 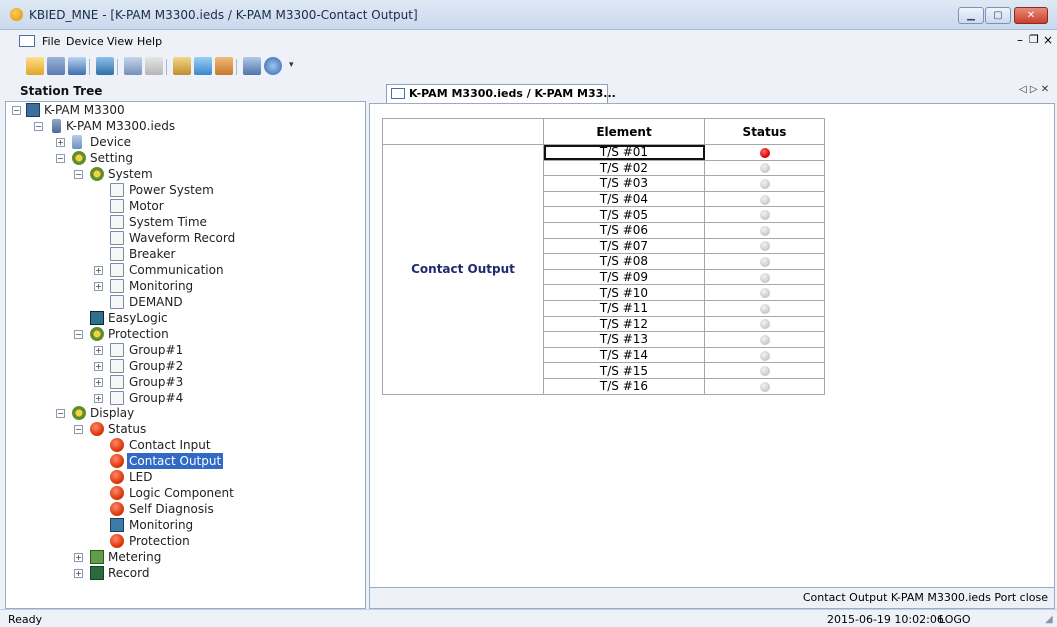 I want to click on element-cell: T/S #05, so click(x=624, y=214).